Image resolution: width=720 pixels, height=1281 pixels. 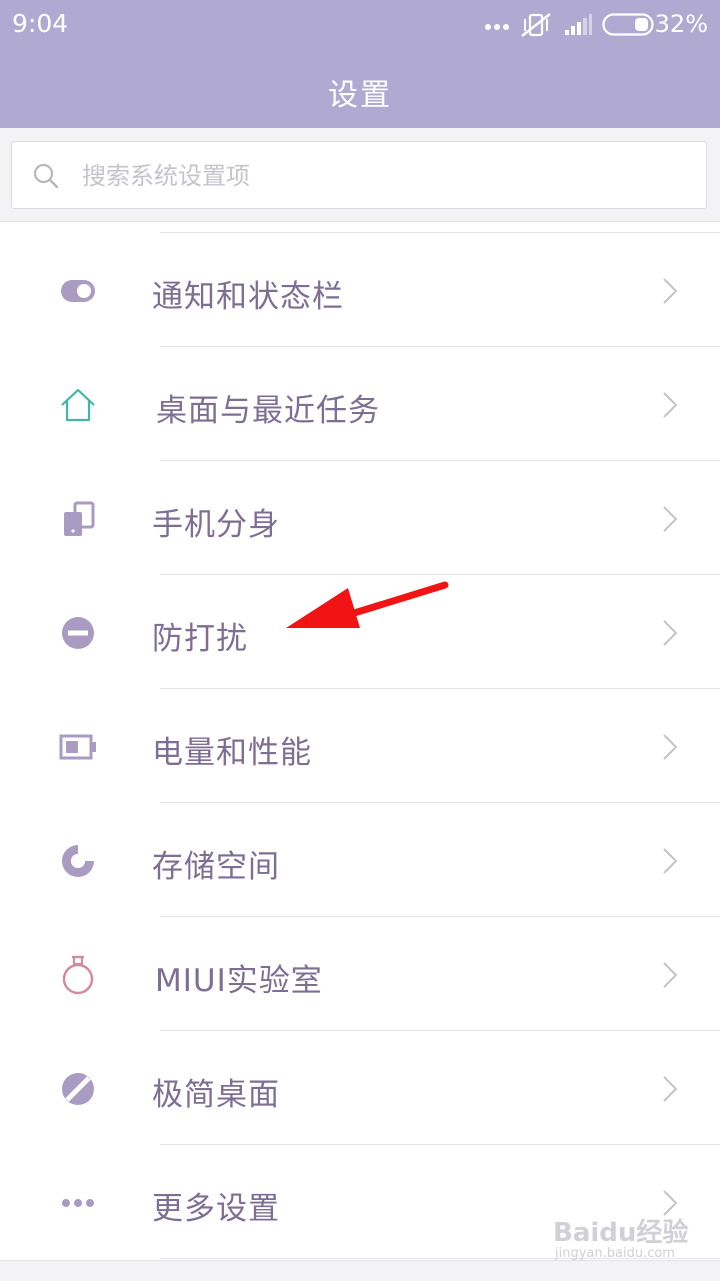 I want to click on setting-label: MIUI实验室, so click(x=239, y=981).